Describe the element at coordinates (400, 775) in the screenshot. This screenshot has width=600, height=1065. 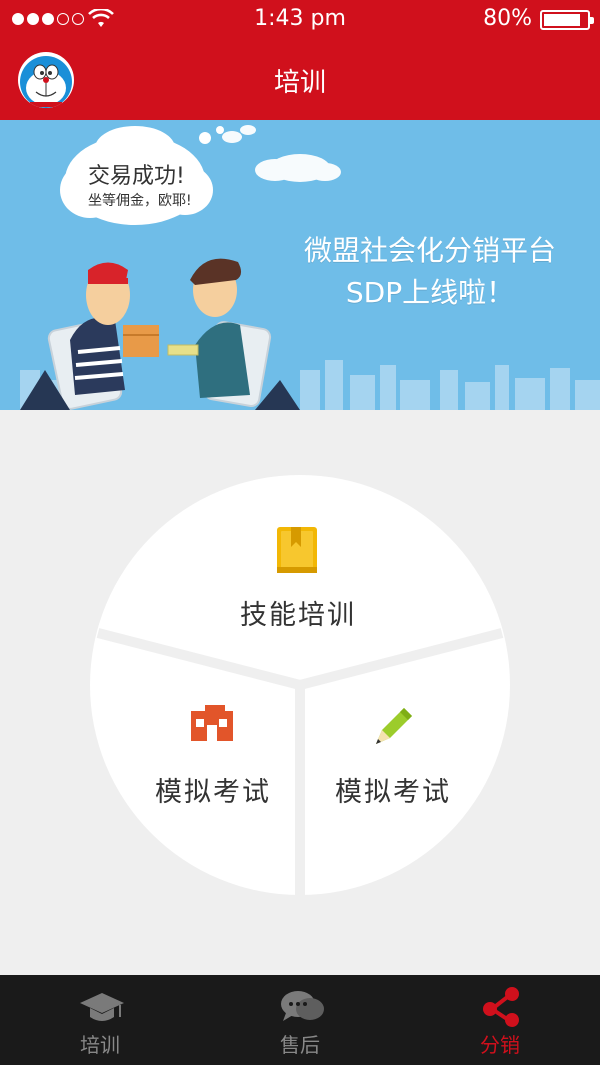
I see `menu-item-mock-exam-right: 模拟考试` at that location.